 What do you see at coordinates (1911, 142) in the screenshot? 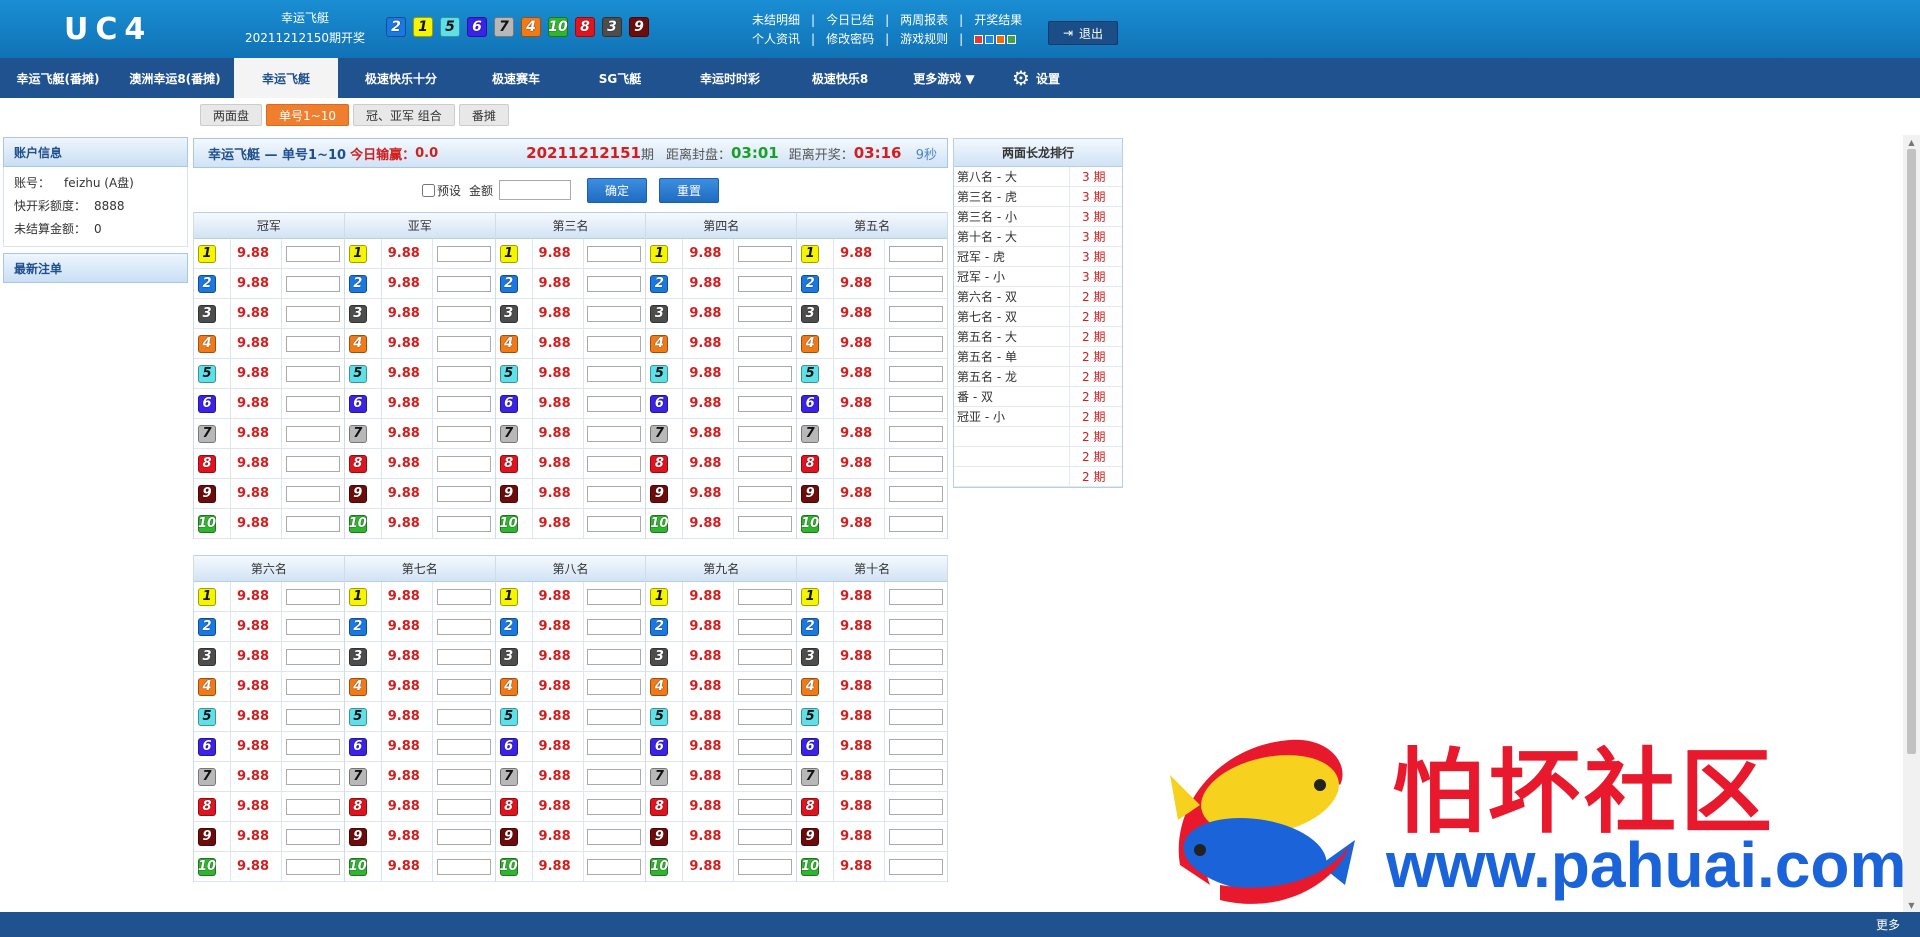
I see `scroll-up-icon: ▲` at bounding box center [1911, 142].